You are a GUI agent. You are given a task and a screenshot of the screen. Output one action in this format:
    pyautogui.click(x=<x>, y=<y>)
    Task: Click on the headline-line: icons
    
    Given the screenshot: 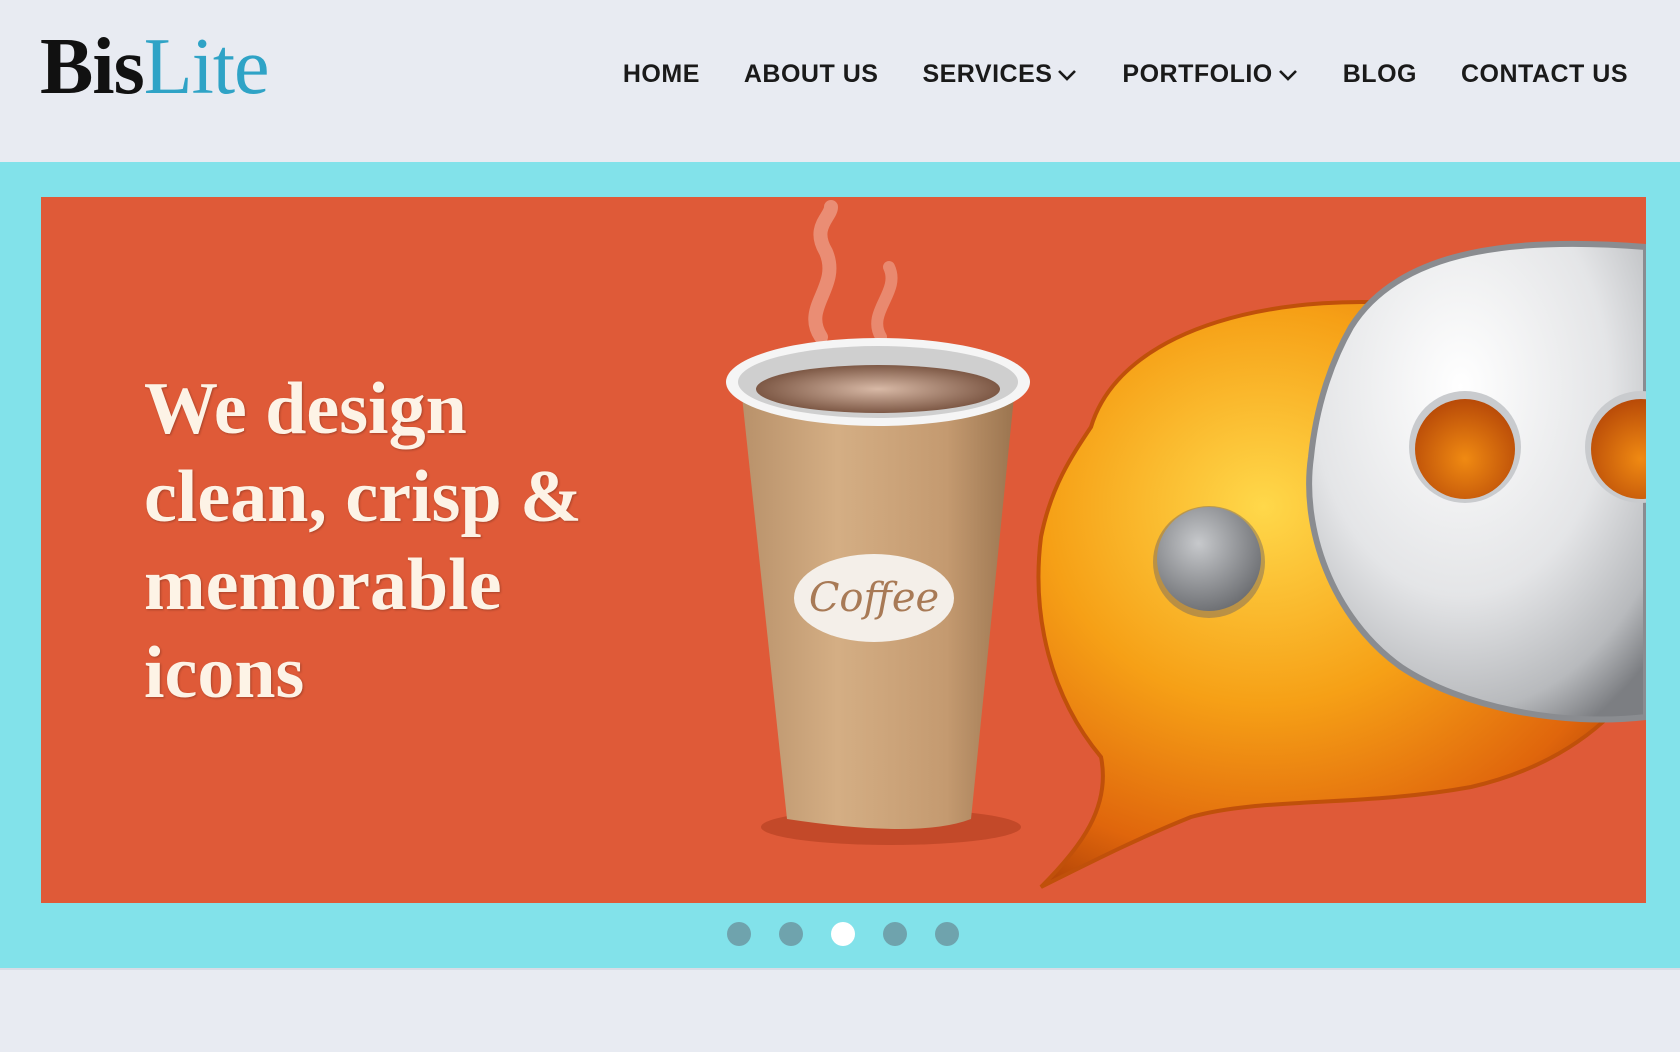 What is the action you would take?
    pyautogui.click(x=224, y=673)
    